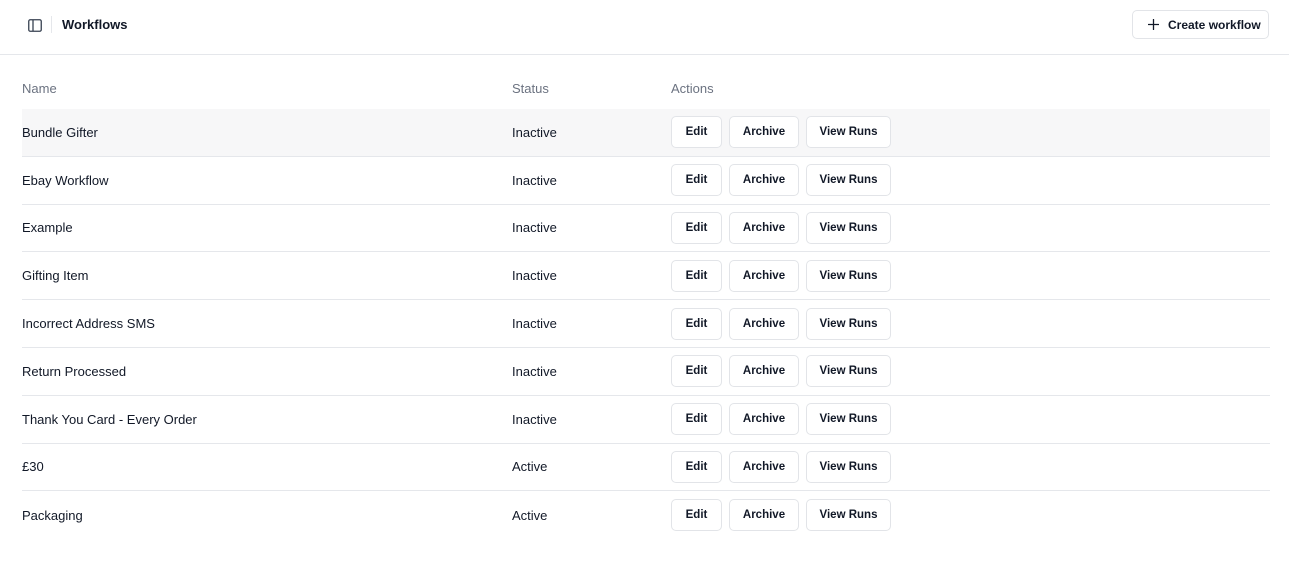 This screenshot has width=1289, height=567. What do you see at coordinates (1214, 24) in the screenshot?
I see `create-workflow-label: Create workflow` at bounding box center [1214, 24].